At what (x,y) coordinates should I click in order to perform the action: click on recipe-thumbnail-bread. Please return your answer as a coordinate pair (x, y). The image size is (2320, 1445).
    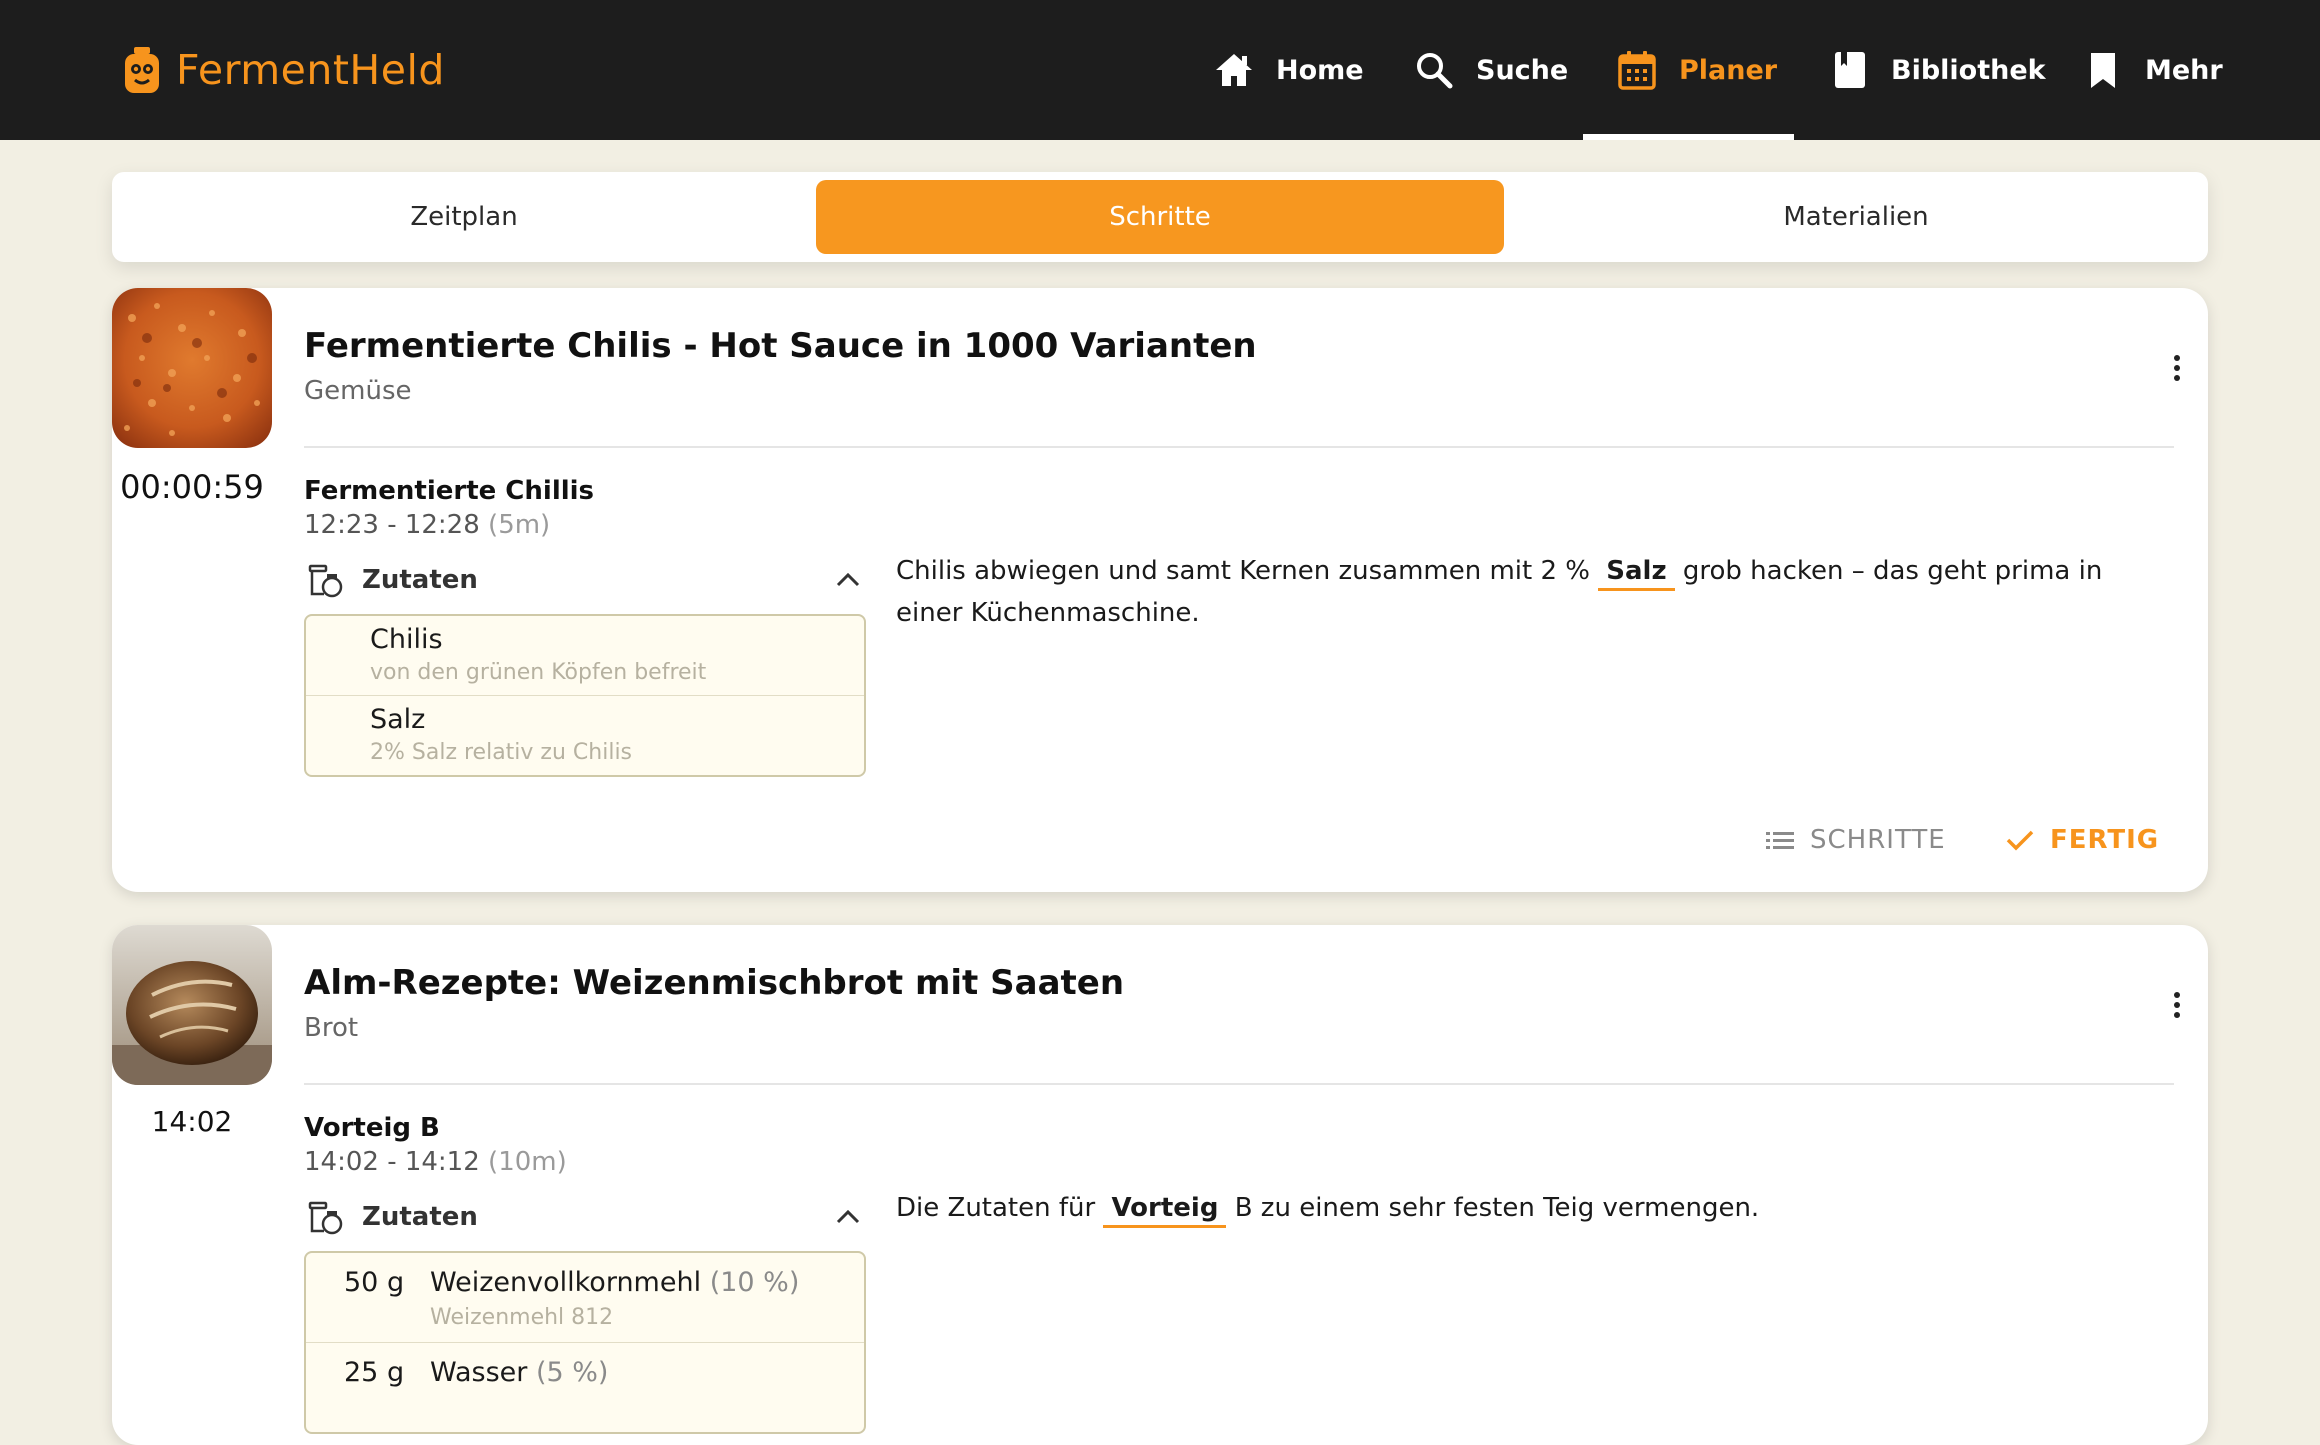
    Looking at the image, I should click on (192, 1005).